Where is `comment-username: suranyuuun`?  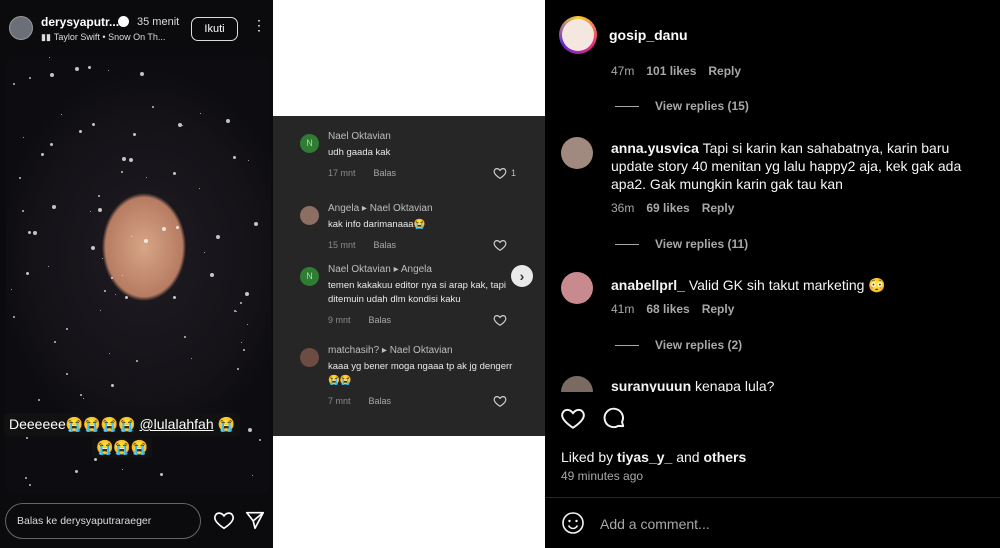
comment-username: suranyuuun is located at coordinates (651, 385).